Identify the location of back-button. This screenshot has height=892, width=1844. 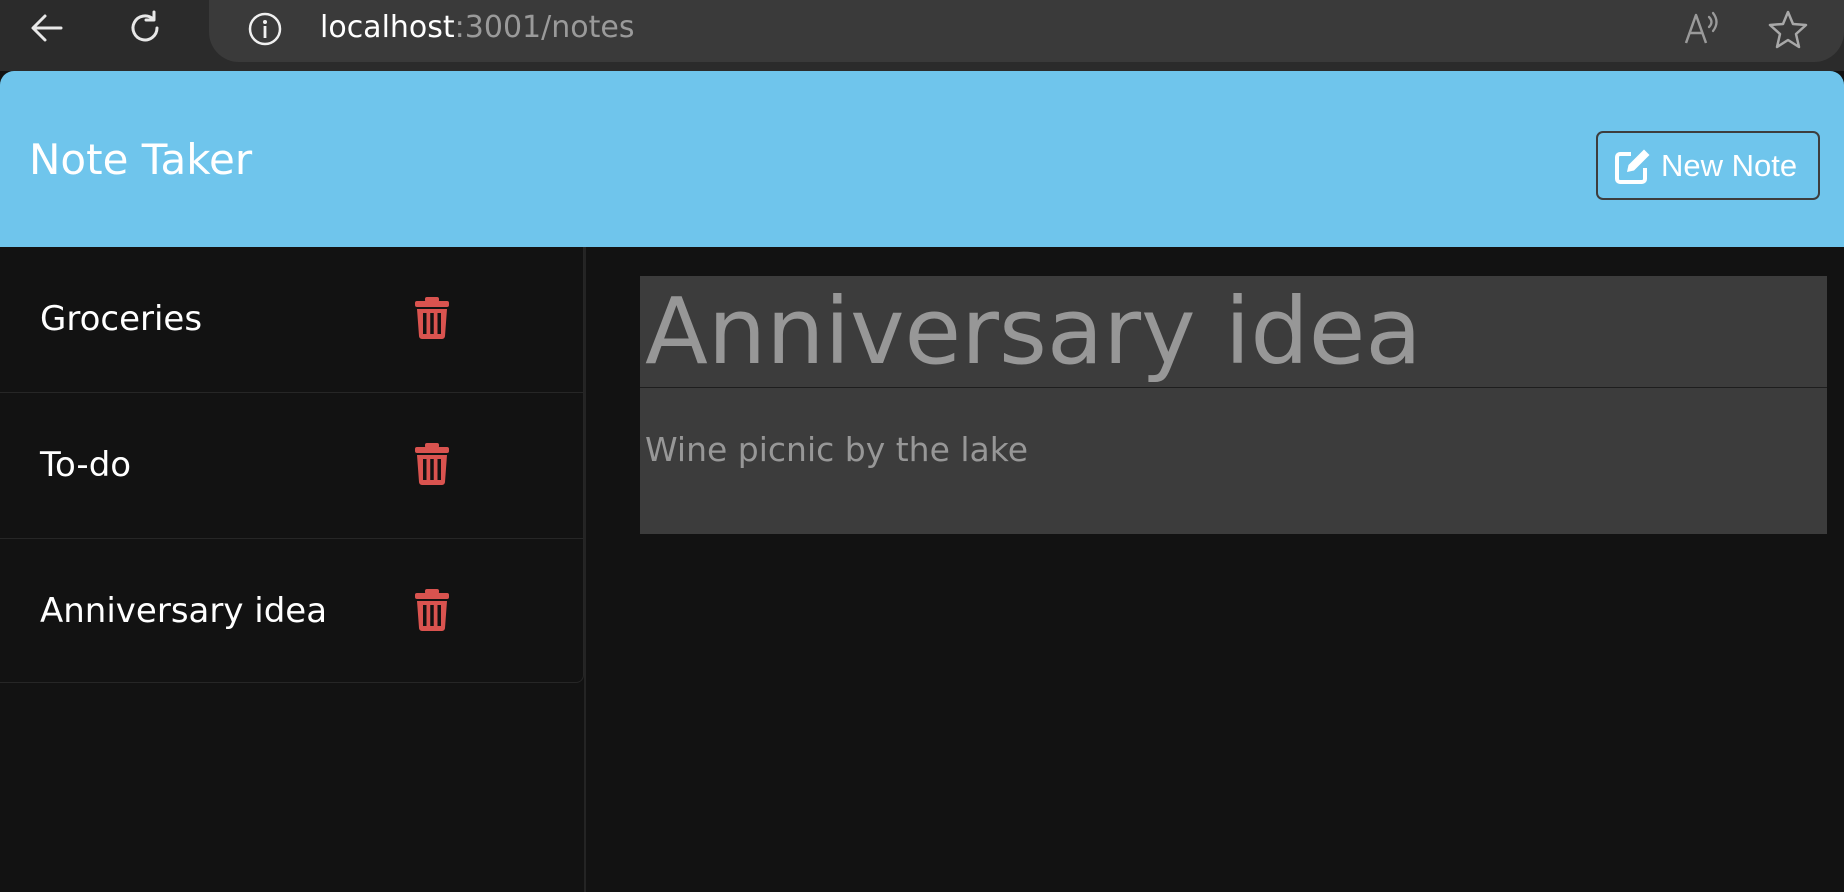
(47, 28).